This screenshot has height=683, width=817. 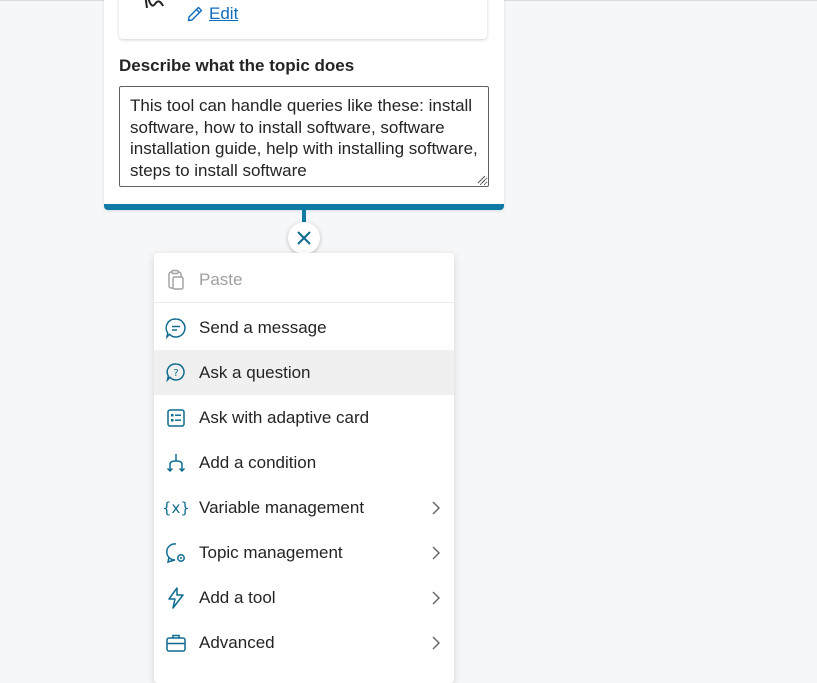 I want to click on close-add-node-button, so click(x=304, y=238).